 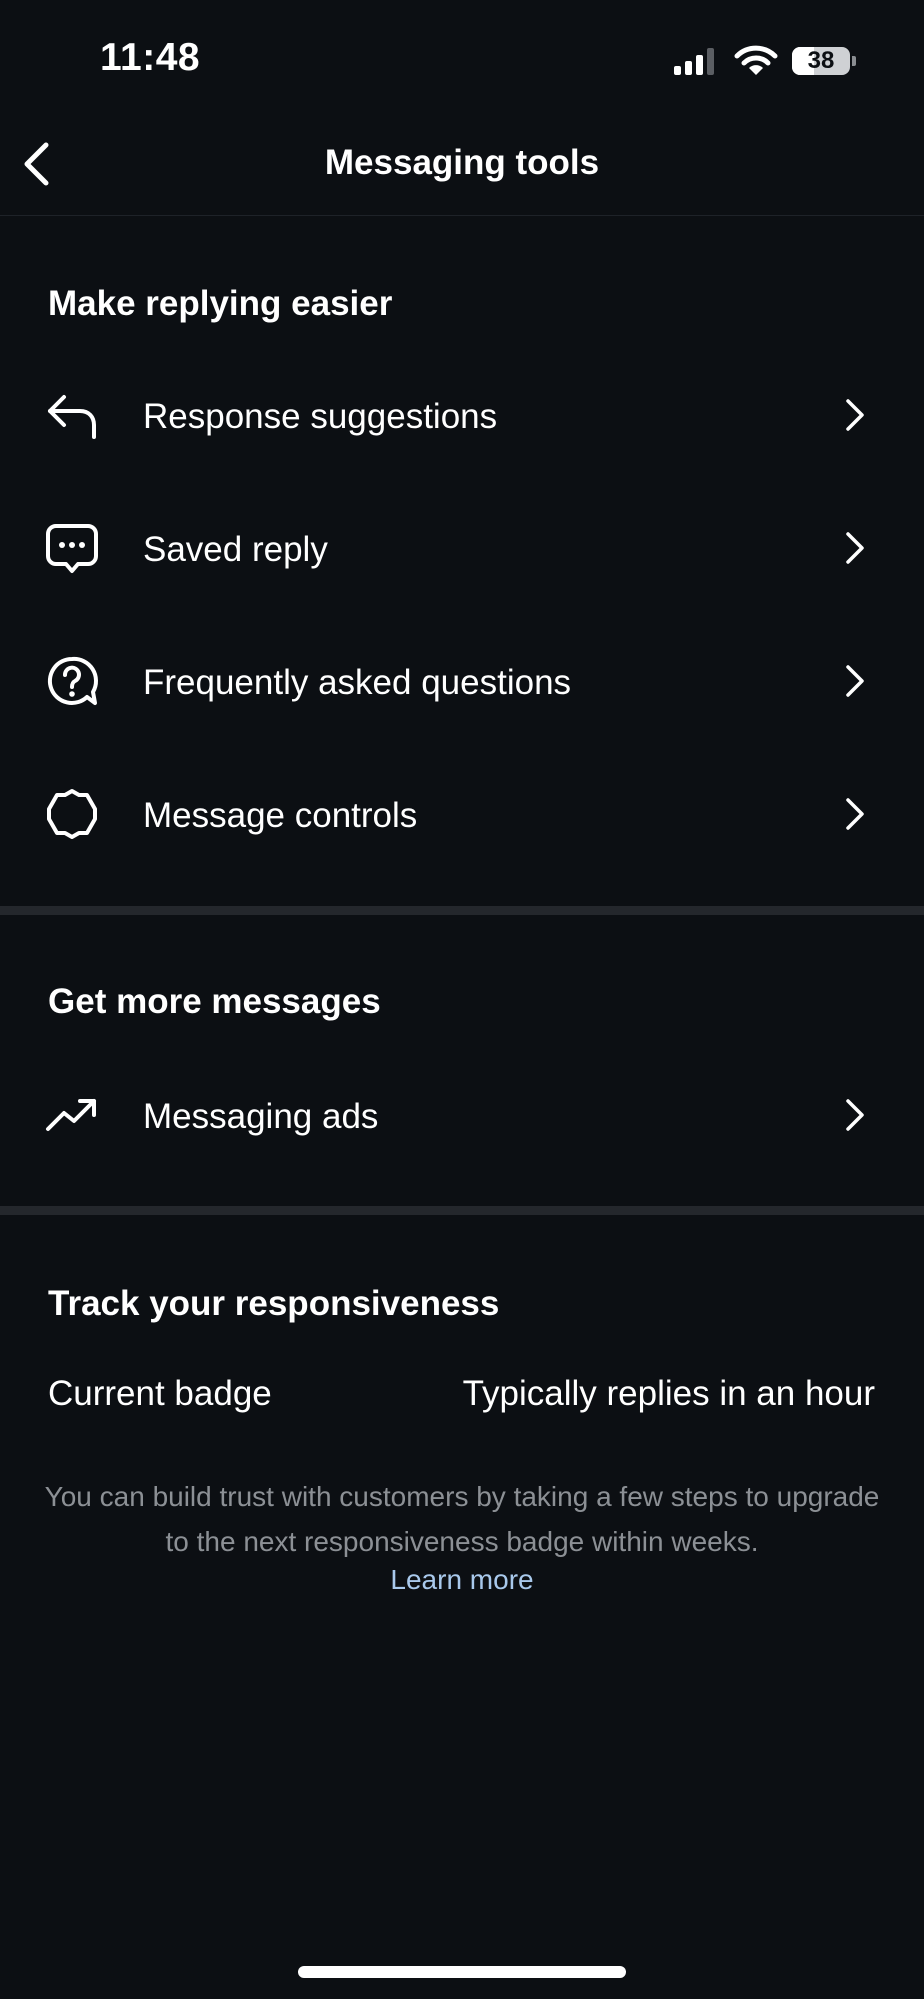 What do you see at coordinates (462, 215) in the screenshot?
I see `header-divider` at bounding box center [462, 215].